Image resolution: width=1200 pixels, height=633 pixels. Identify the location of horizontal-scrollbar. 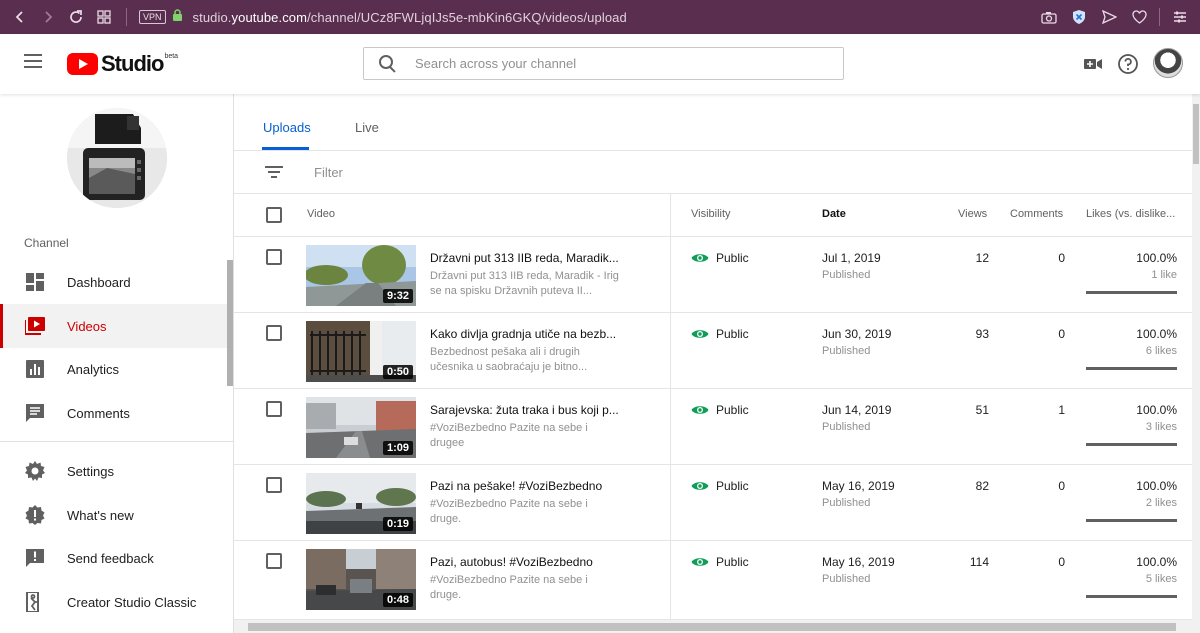
(713, 626).